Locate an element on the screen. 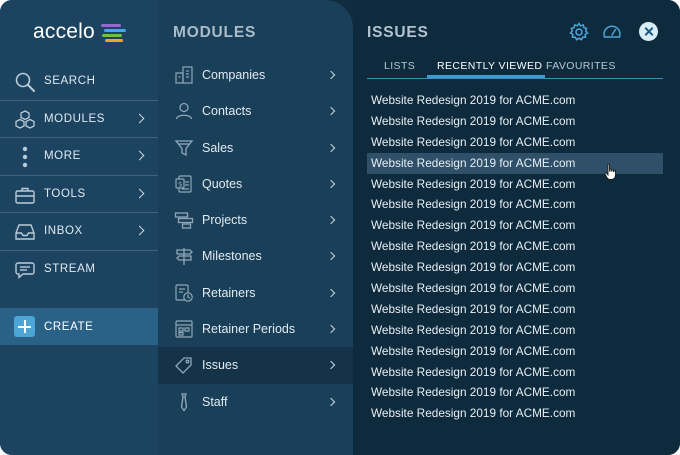  module-label: Staff is located at coordinates (215, 401).